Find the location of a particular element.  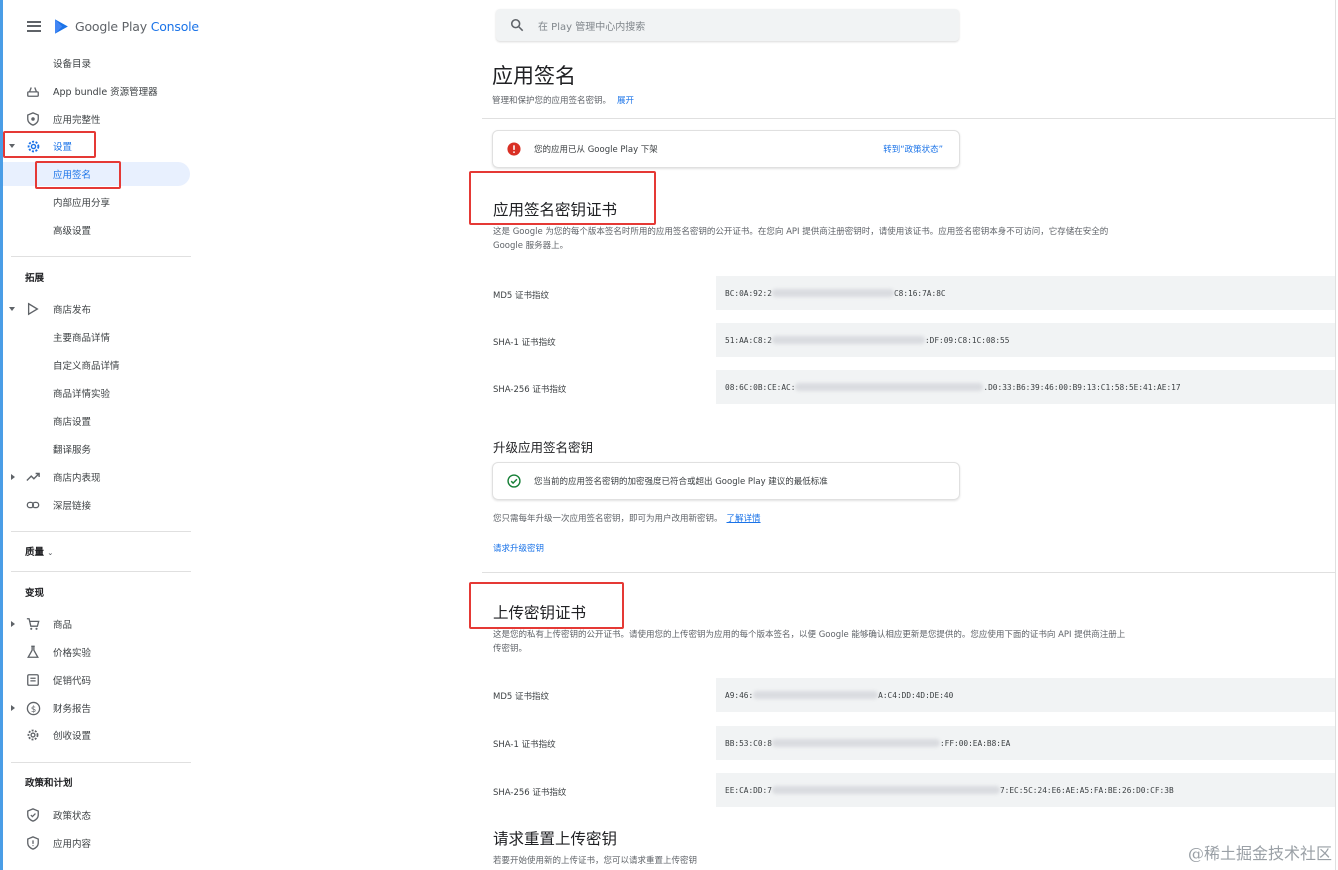

dollar-icon: $ is located at coordinates (33, 708).